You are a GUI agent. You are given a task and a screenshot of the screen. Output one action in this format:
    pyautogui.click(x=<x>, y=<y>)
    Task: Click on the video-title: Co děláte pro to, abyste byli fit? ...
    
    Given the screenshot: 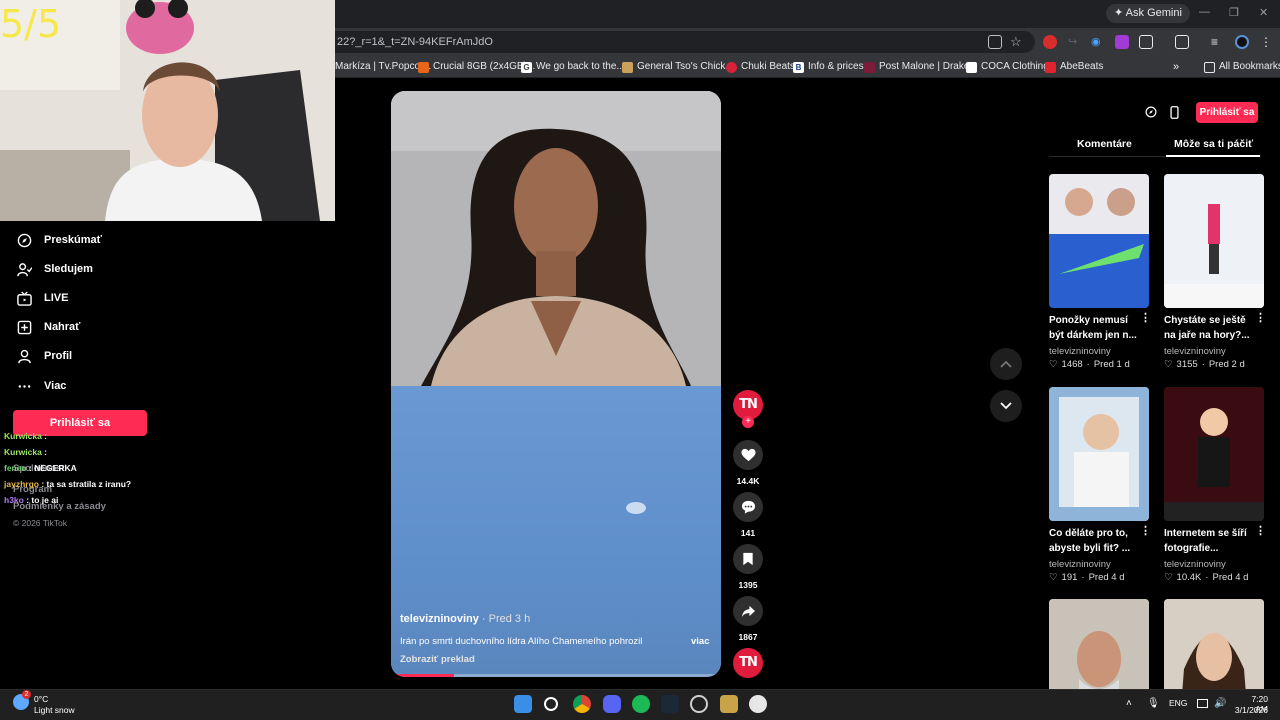 What is the action you would take?
    pyautogui.click(x=1095, y=541)
    